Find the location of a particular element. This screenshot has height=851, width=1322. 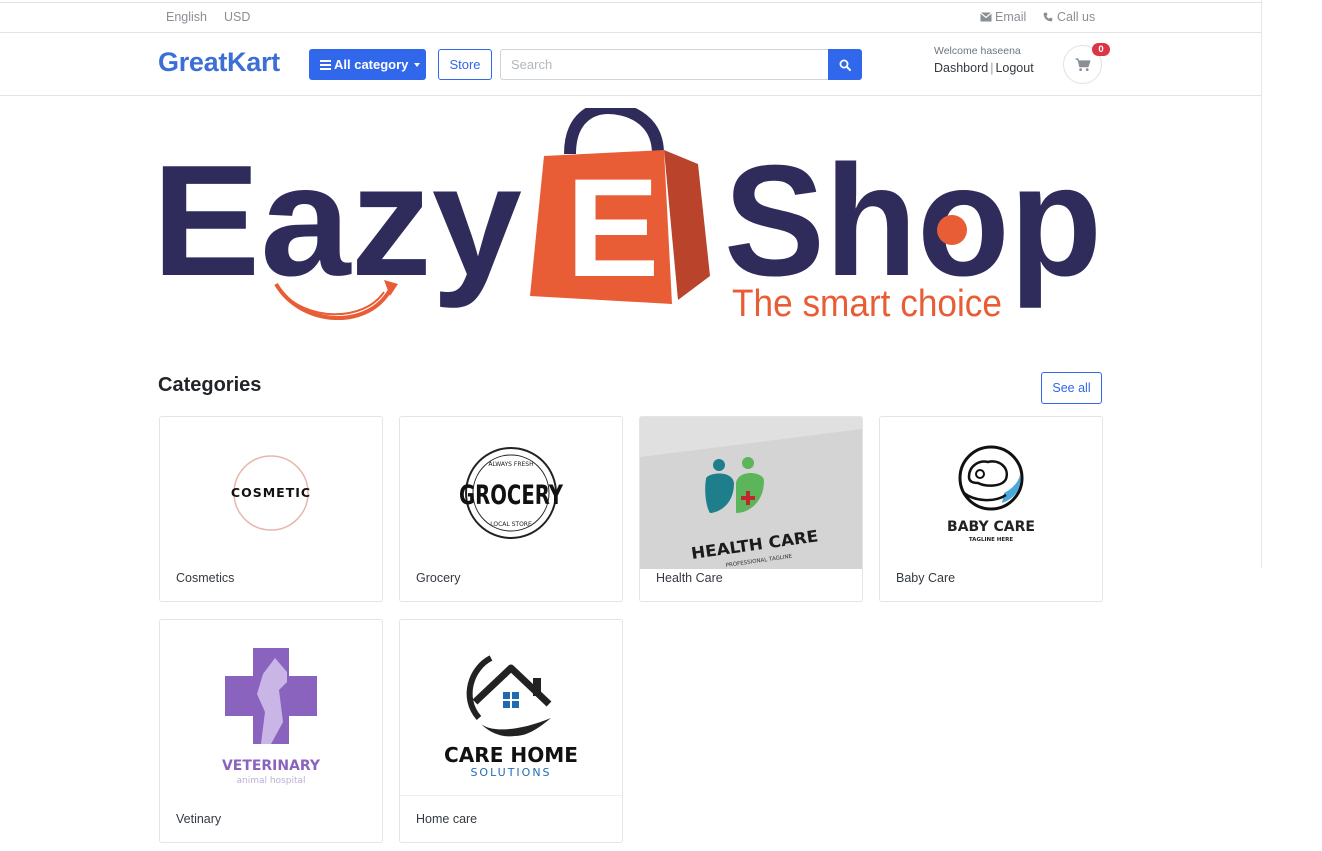

banner-word-left: Eazy is located at coordinates (337, 221).